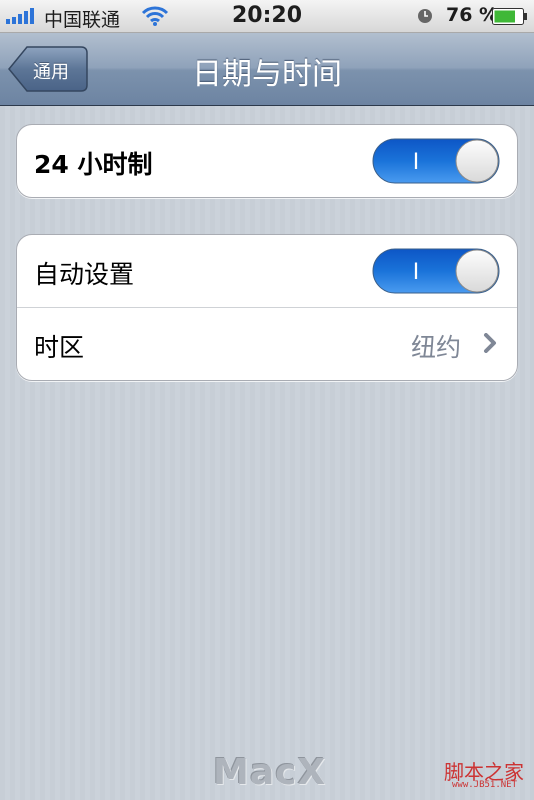 The image size is (534, 800). I want to click on toggle-auto-set: I, so click(436, 271).